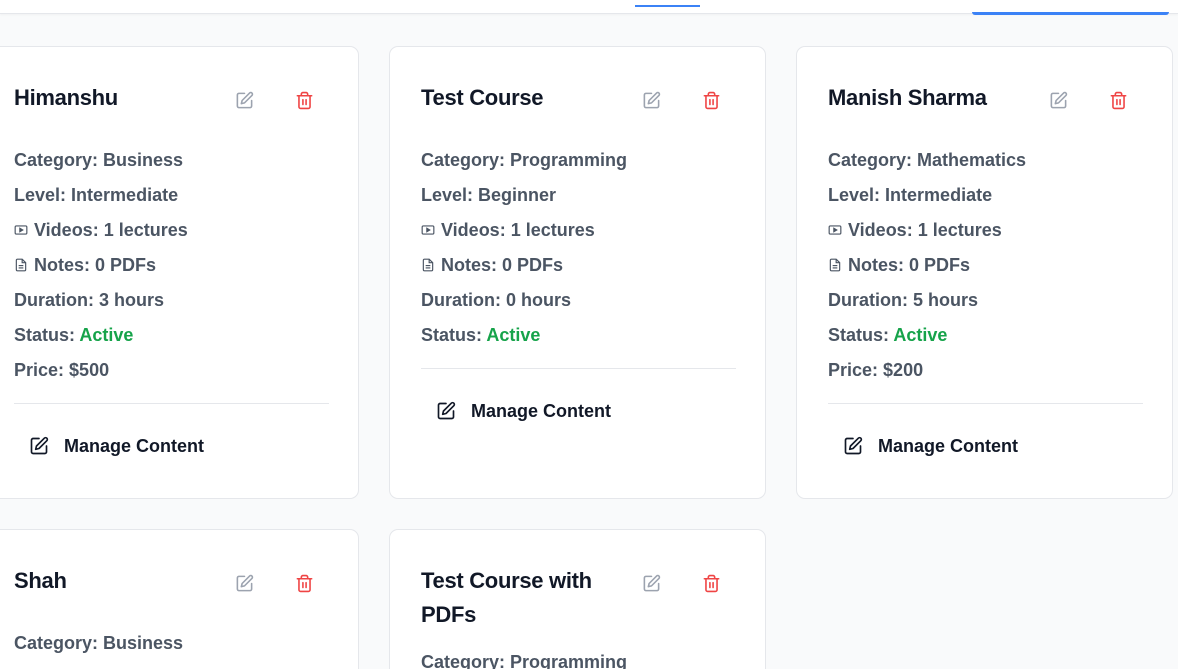 This screenshot has height=669, width=1178. I want to click on course-duration: Duration: 3 hours, so click(89, 300).